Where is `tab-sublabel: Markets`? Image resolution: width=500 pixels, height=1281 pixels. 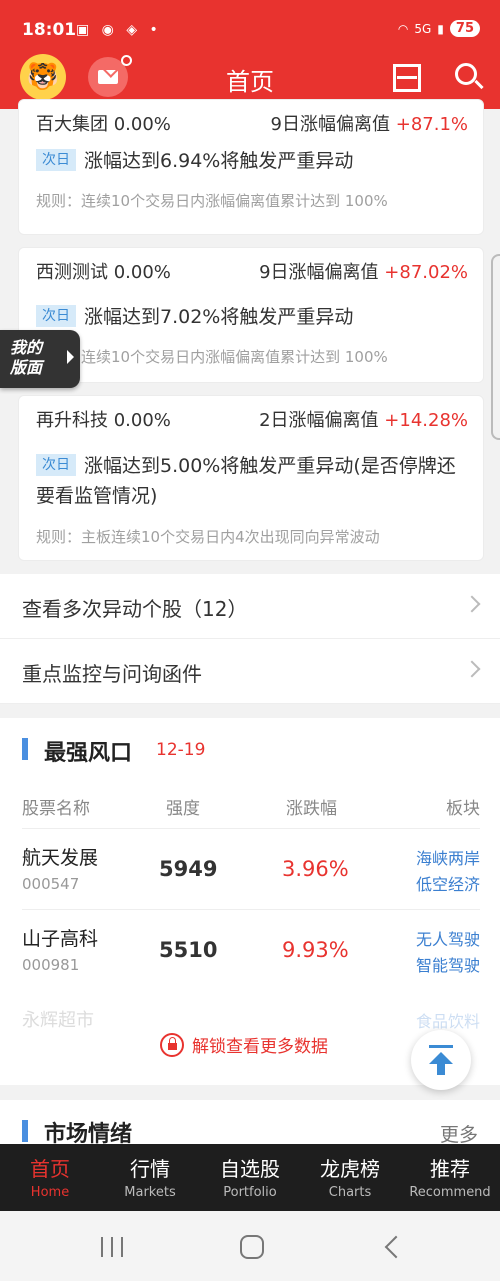
tab-sublabel: Markets is located at coordinates (150, 1192).